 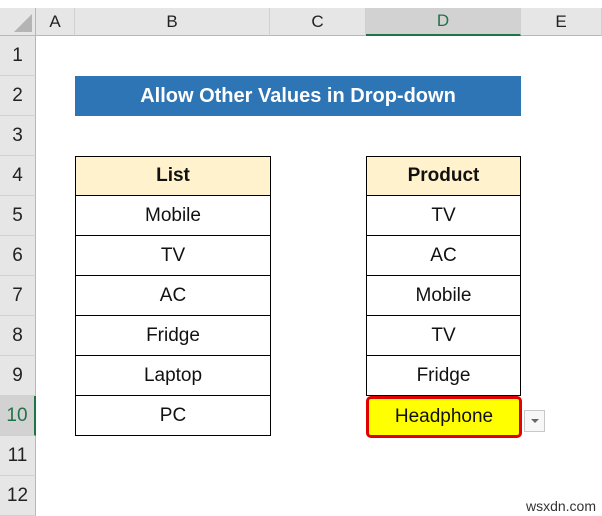 What do you see at coordinates (18, 496) in the screenshot?
I see `row-header-12: 12` at bounding box center [18, 496].